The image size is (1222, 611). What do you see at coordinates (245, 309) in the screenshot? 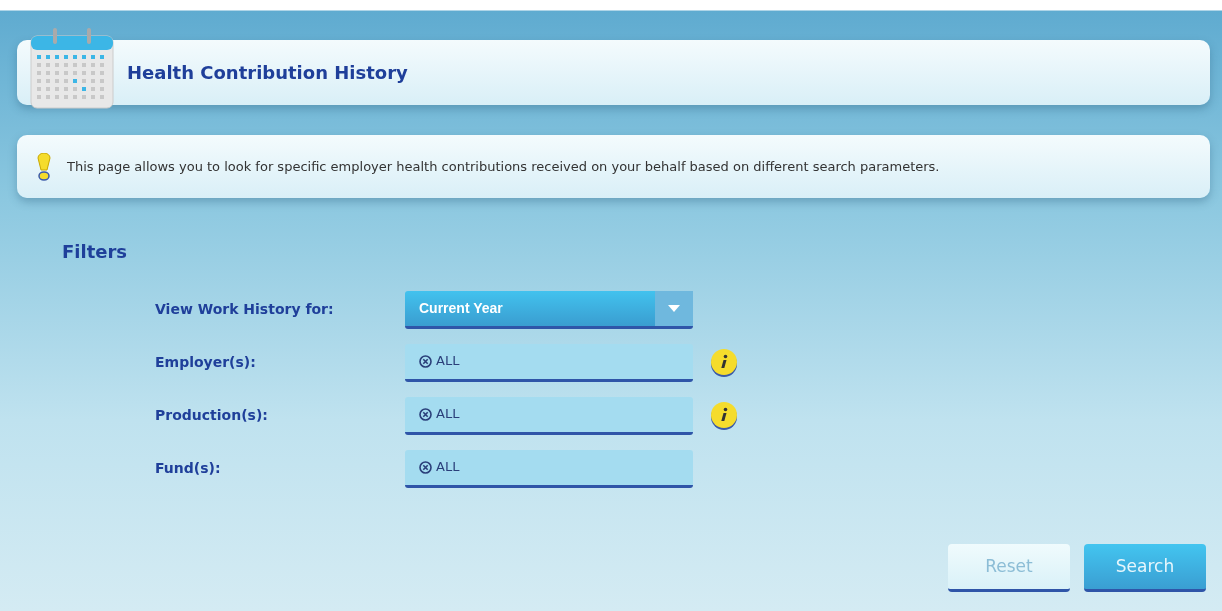
I see `filter-label: View Work History for:` at bounding box center [245, 309].